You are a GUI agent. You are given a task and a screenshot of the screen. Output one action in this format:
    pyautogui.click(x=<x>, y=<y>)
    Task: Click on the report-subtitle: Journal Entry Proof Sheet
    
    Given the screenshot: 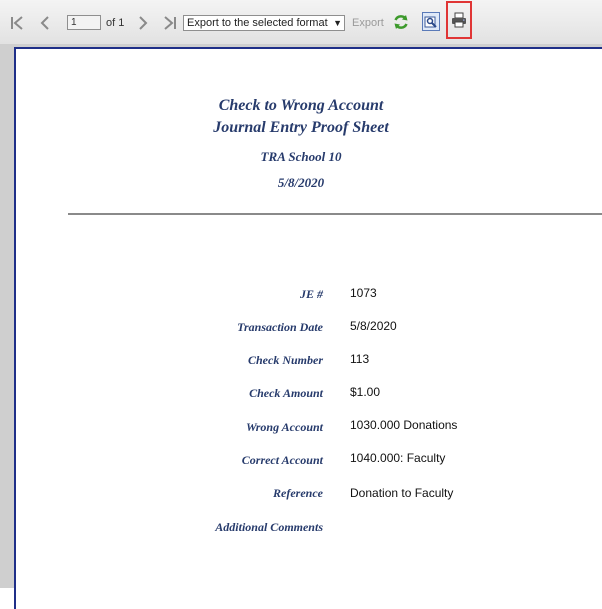 What is the action you would take?
    pyautogui.click(x=301, y=127)
    